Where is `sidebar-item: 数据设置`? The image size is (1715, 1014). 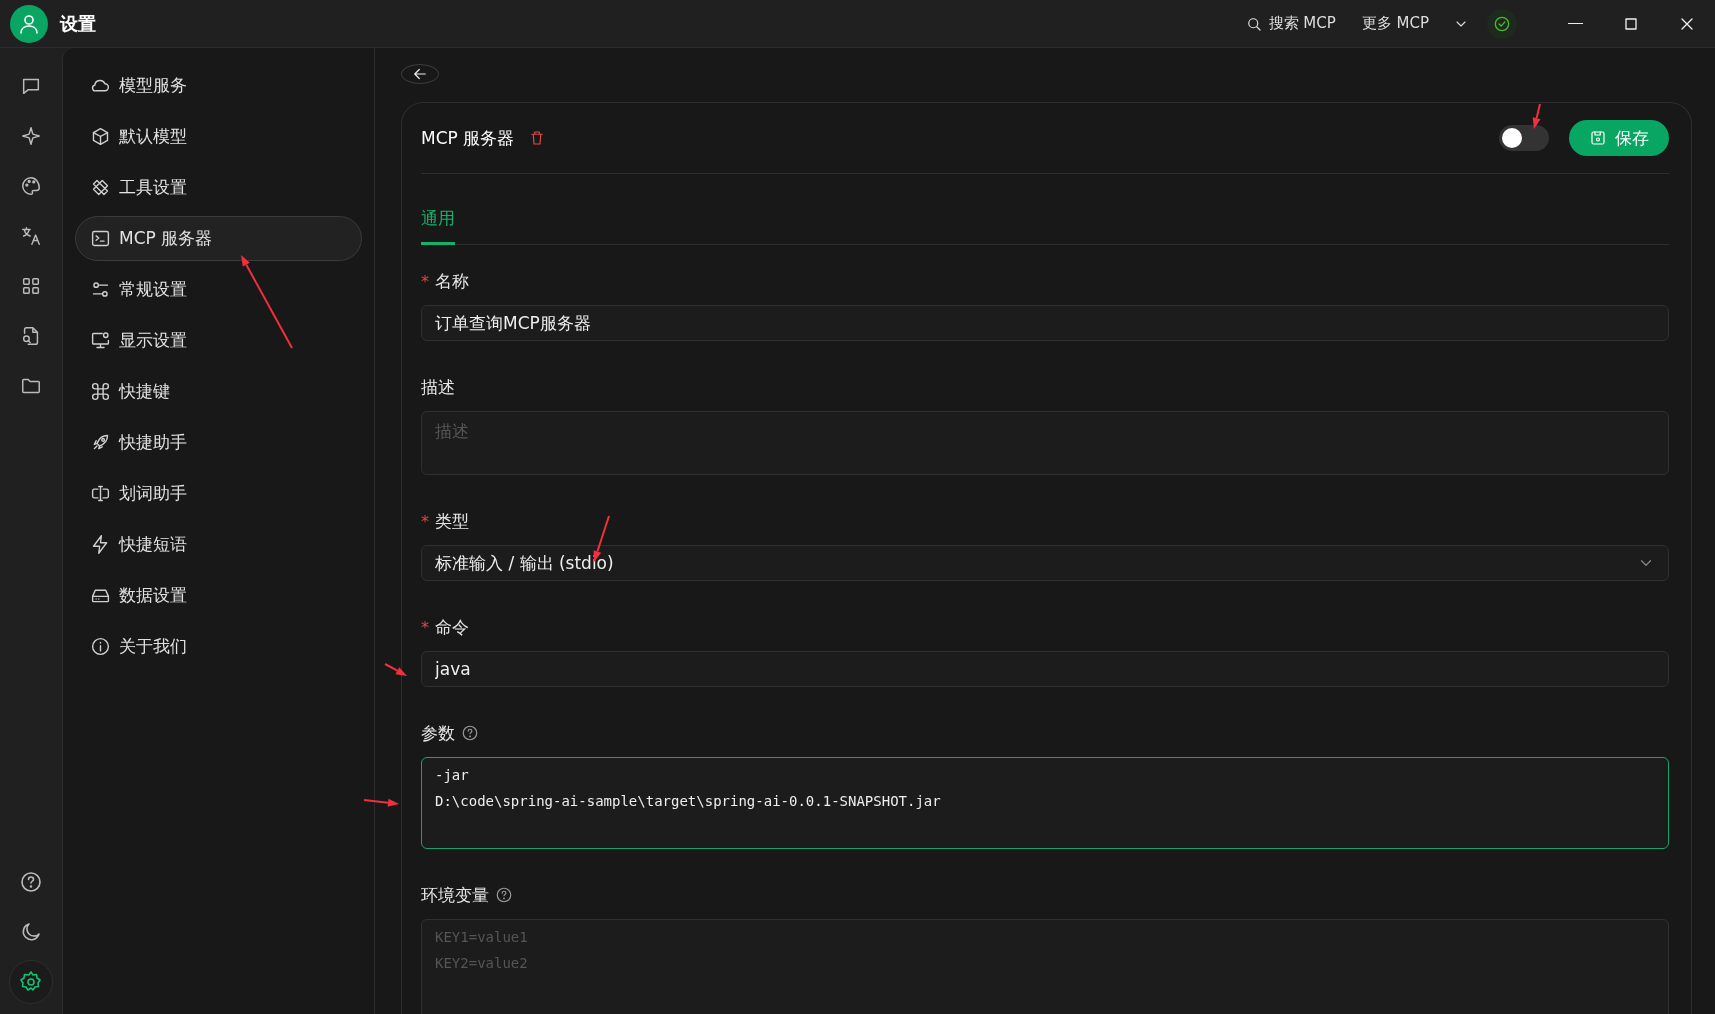
sidebar-item: 数据设置 is located at coordinates (218, 595).